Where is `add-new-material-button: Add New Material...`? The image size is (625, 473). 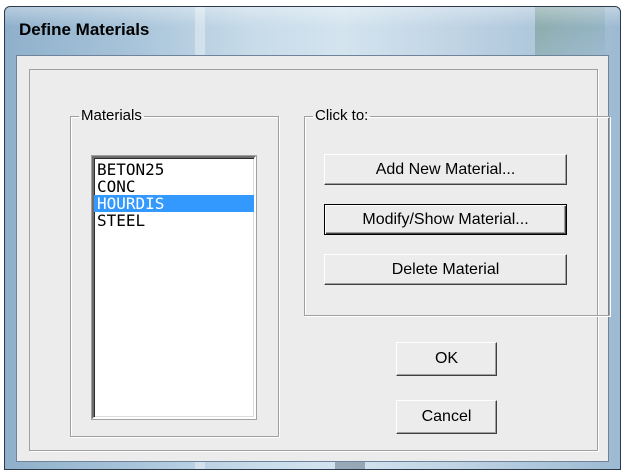 add-new-material-button: Add New Material... is located at coordinates (445, 169).